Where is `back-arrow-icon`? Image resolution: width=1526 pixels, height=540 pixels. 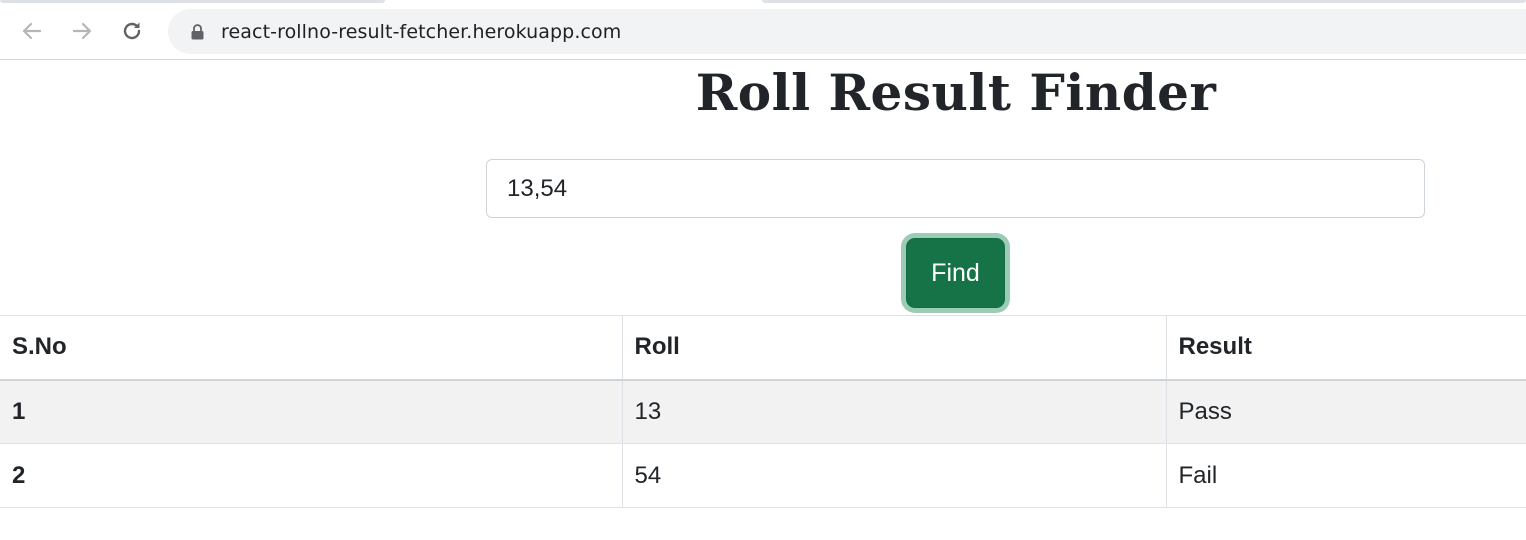
back-arrow-icon is located at coordinates (32, 31).